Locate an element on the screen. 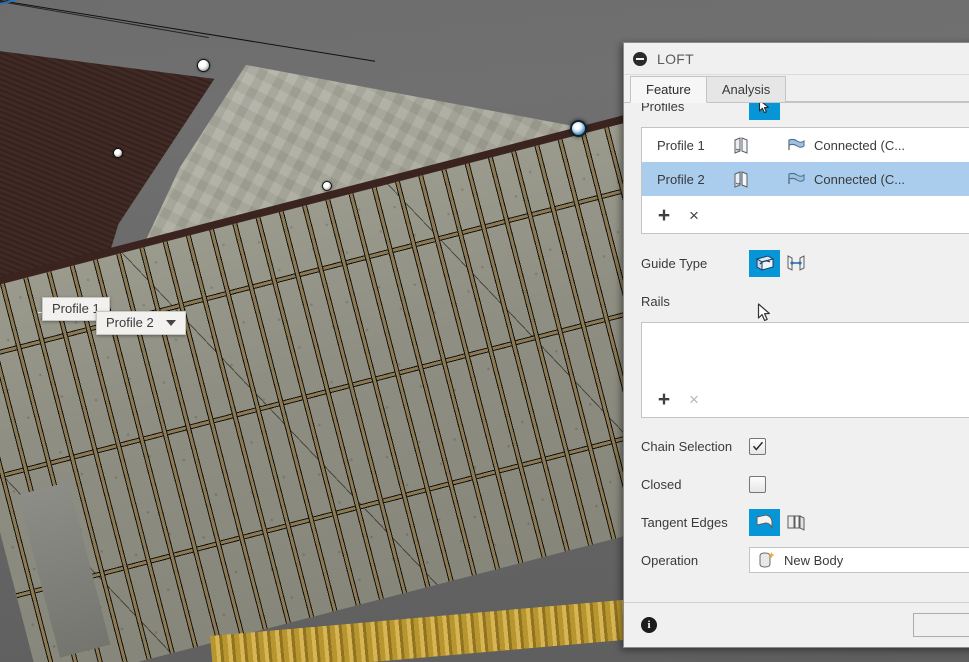 The width and height of the screenshot is (969, 662). tangent-edges-row: Tangent Edges is located at coordinates (796, 522).